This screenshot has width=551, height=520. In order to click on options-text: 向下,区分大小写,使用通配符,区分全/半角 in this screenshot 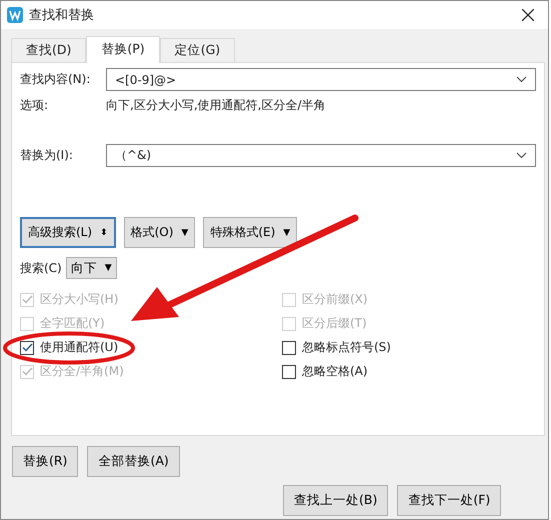, I will do `click(216, 105)`.